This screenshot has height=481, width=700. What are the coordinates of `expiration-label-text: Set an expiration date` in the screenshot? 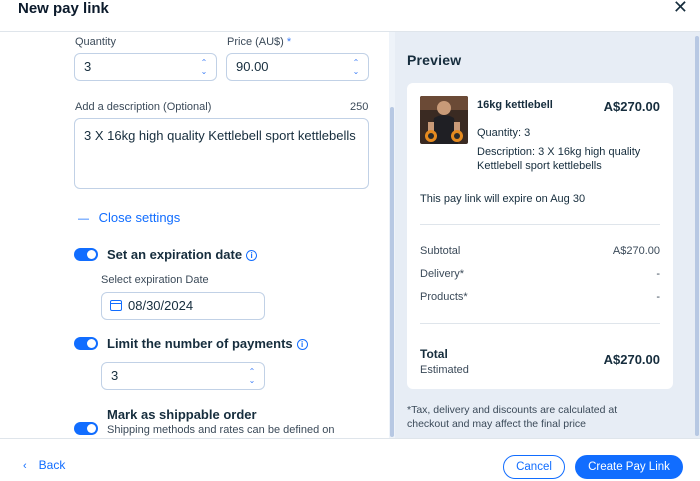 It's located at (175, 254).